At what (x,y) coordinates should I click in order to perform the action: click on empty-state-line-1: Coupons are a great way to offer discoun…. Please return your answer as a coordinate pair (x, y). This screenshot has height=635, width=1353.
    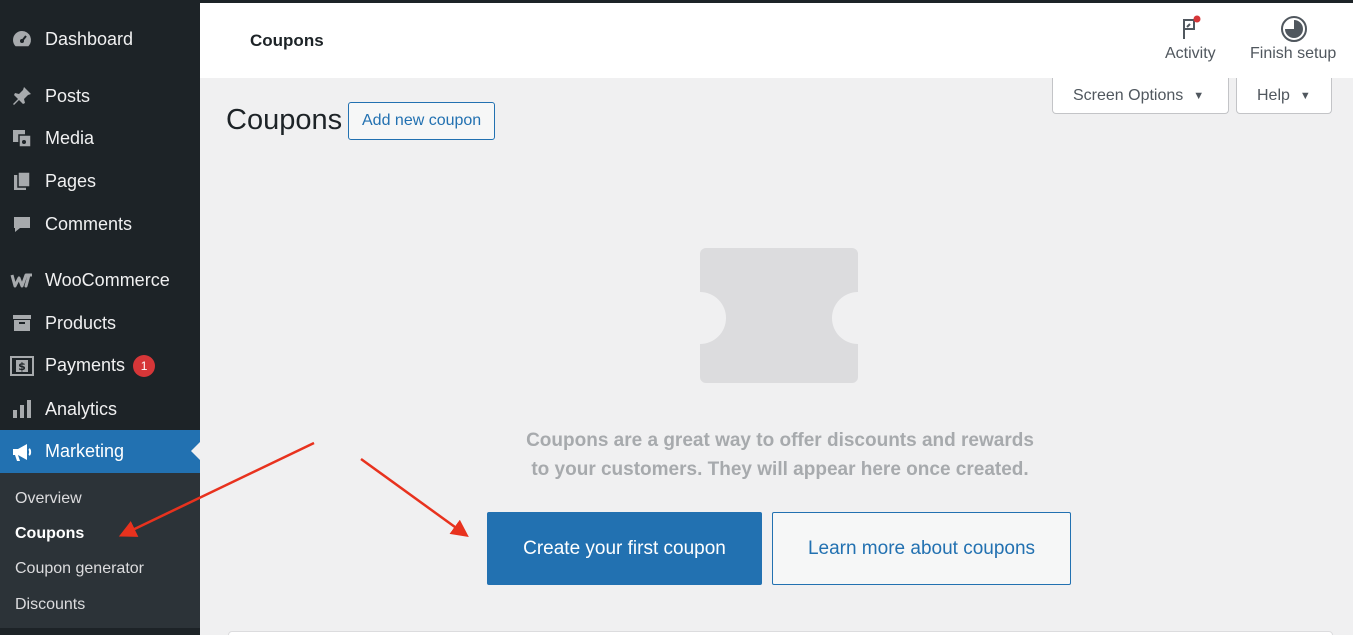
    Looking at the image, I should click on (780, 440).